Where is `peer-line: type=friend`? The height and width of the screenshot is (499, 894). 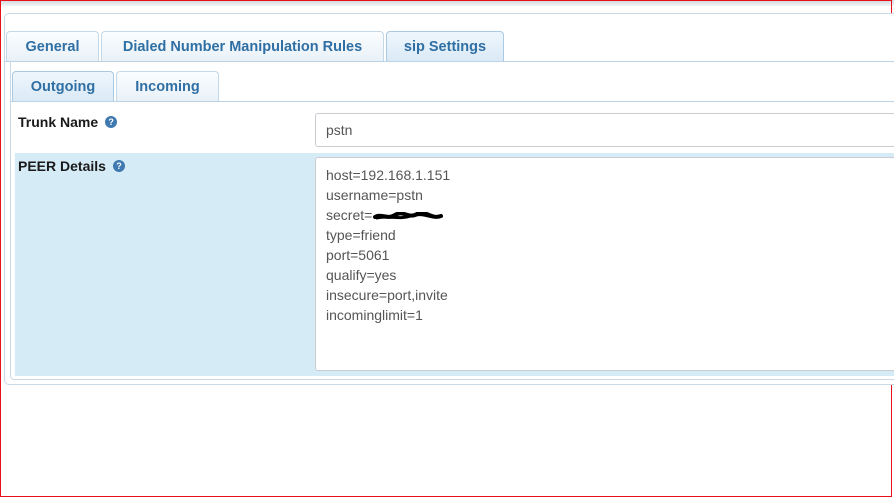 peer-line: type=friend is located at coordinates (361, 235).